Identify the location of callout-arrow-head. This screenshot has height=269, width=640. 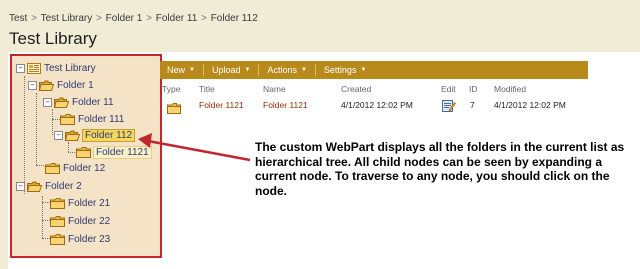
(145, 140).